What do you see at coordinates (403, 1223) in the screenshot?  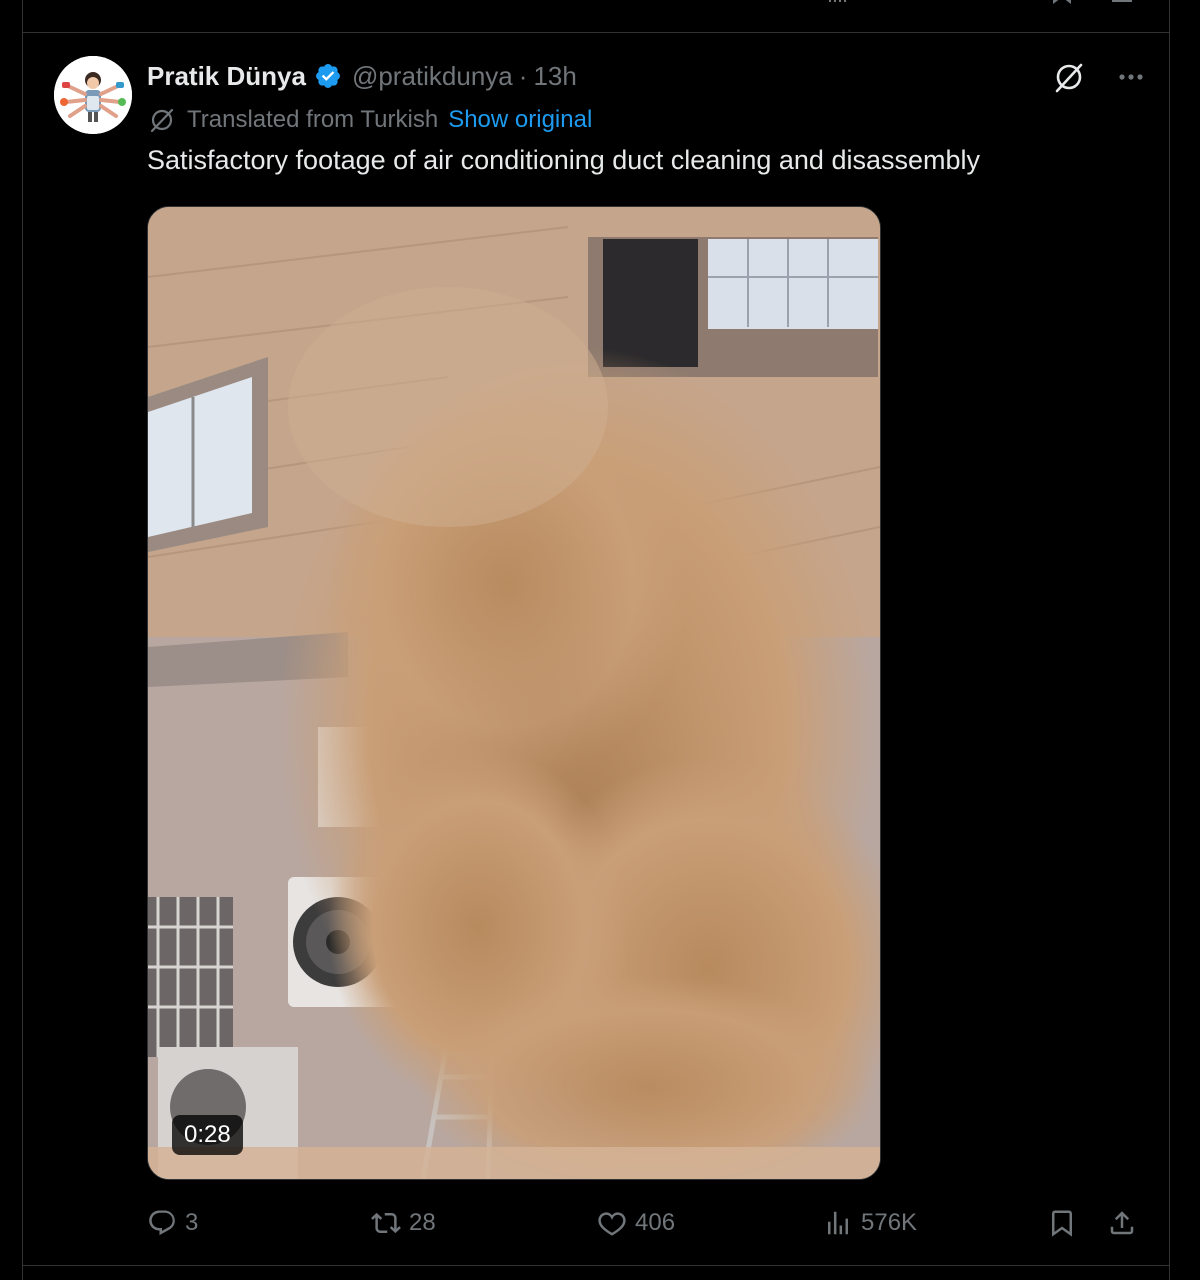 I see `repost-button: 28` at bounding box center [403, 1223].